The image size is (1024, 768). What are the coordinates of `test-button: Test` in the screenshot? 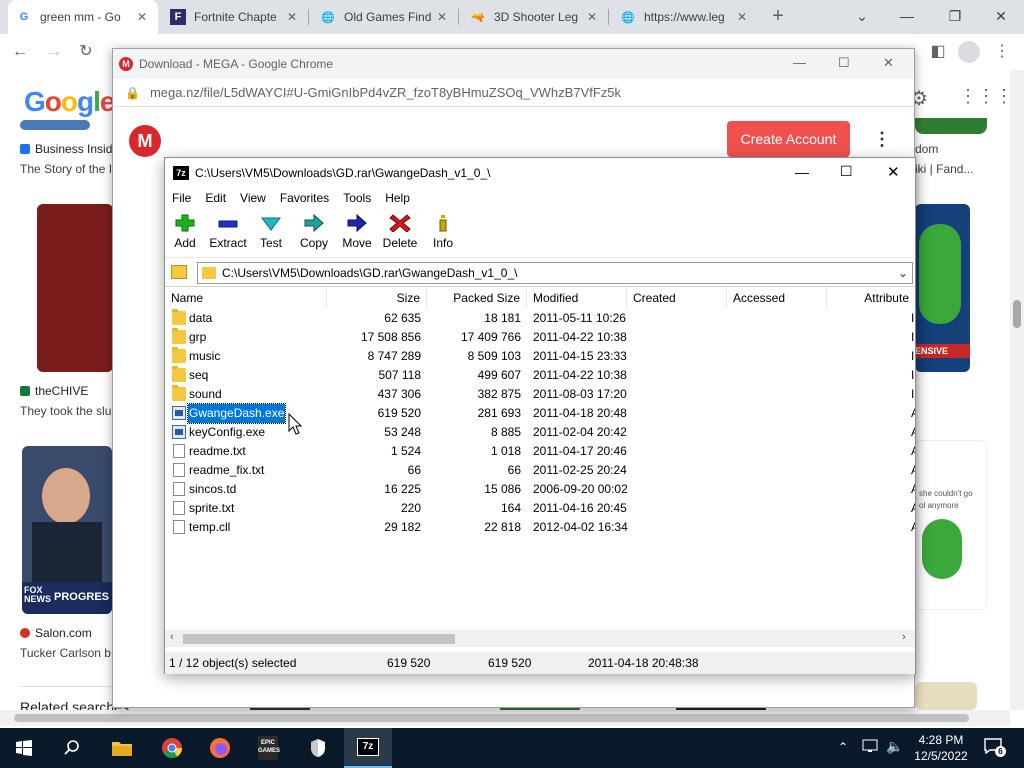 It's located at (271, 234).